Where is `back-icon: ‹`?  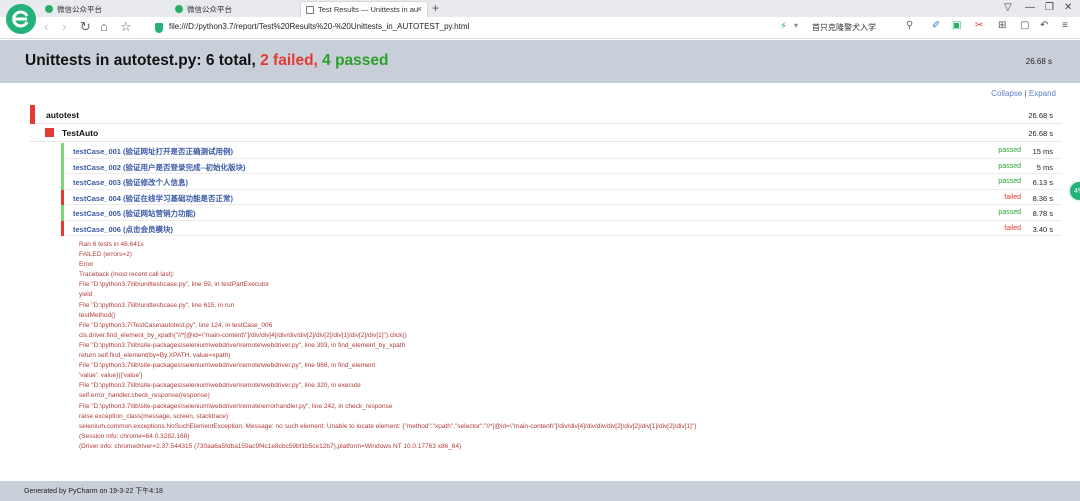 back-icon: ‹ is located at coordinates (46, 26).